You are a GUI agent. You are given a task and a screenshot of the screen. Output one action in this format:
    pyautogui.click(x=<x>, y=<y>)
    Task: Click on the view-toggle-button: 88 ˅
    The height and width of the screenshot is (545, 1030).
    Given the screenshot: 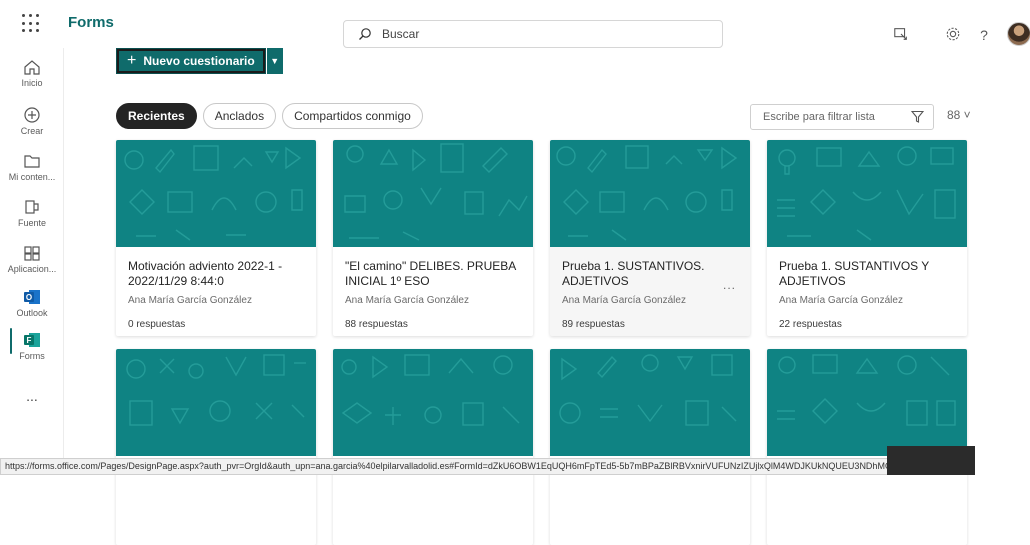 What is the action you would take?
    pyautogui.click(x=959, y=115)
    